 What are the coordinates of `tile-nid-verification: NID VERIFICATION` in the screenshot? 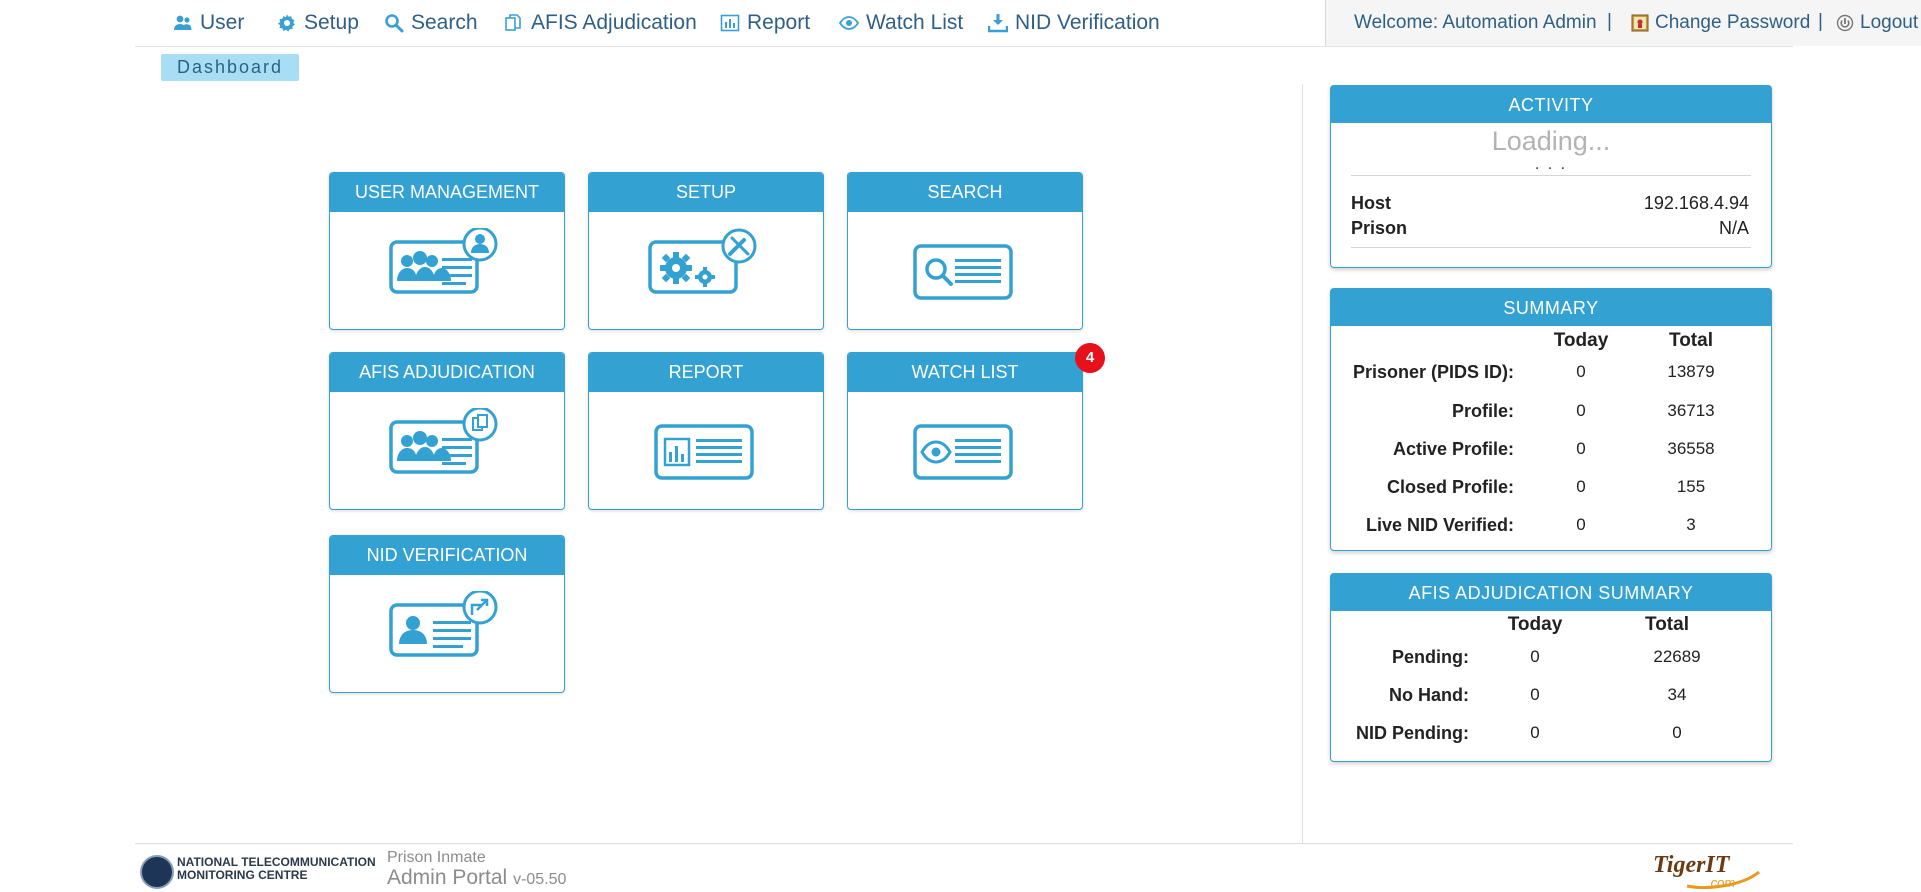 It's located at (447, 614).